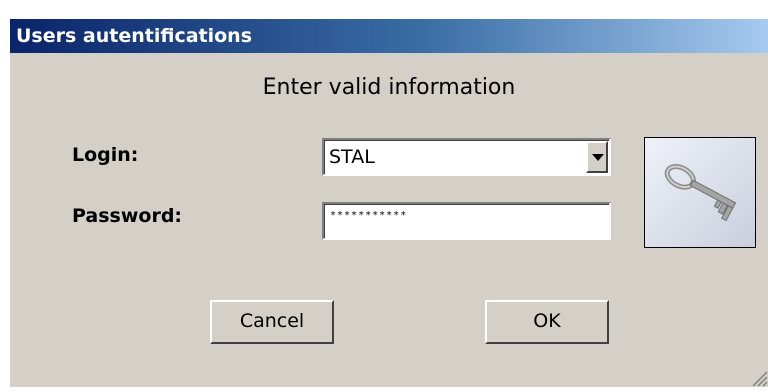 The width and height of the screenshot is (768, 392). Describe the element at coordinates (272, 322) in the screenshot. I see `cancel-button: Cancel` at that location.